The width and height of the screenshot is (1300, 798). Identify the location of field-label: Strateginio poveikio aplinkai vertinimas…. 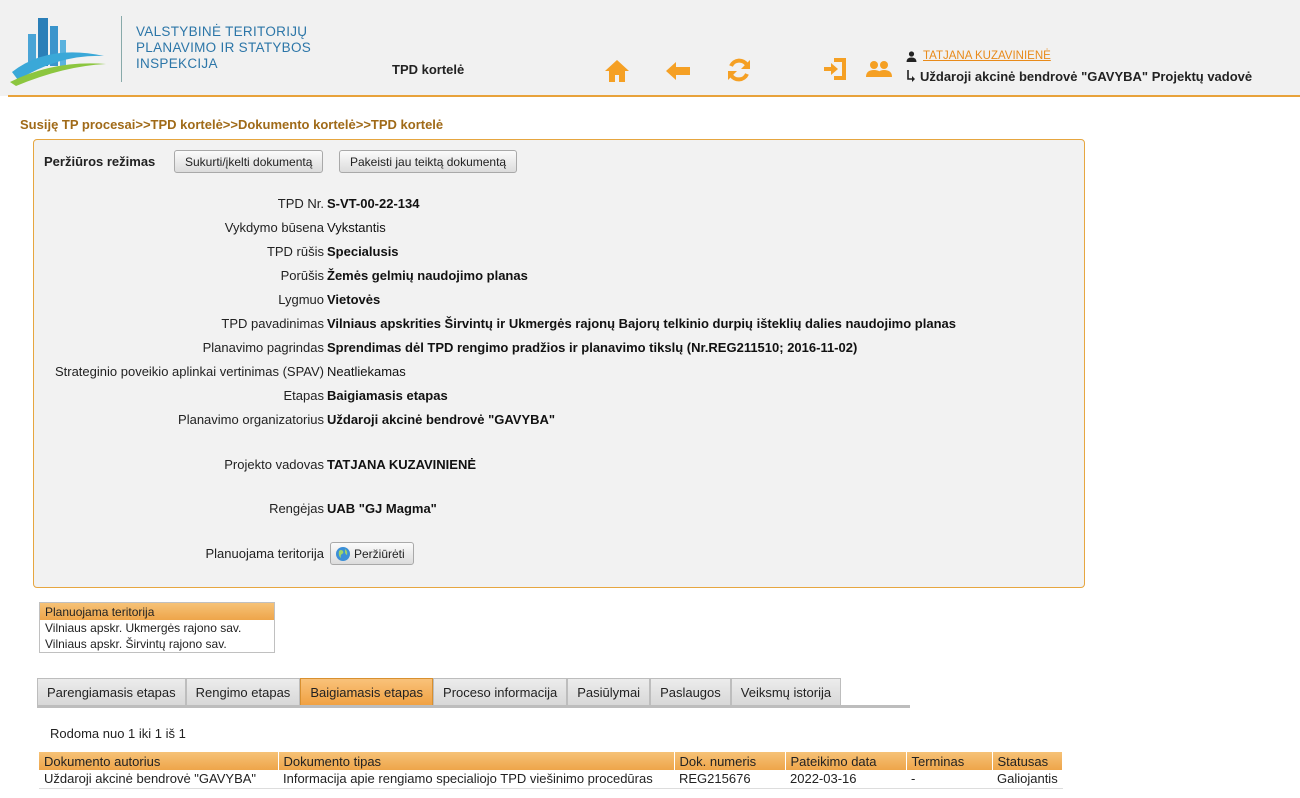
(189, 371).